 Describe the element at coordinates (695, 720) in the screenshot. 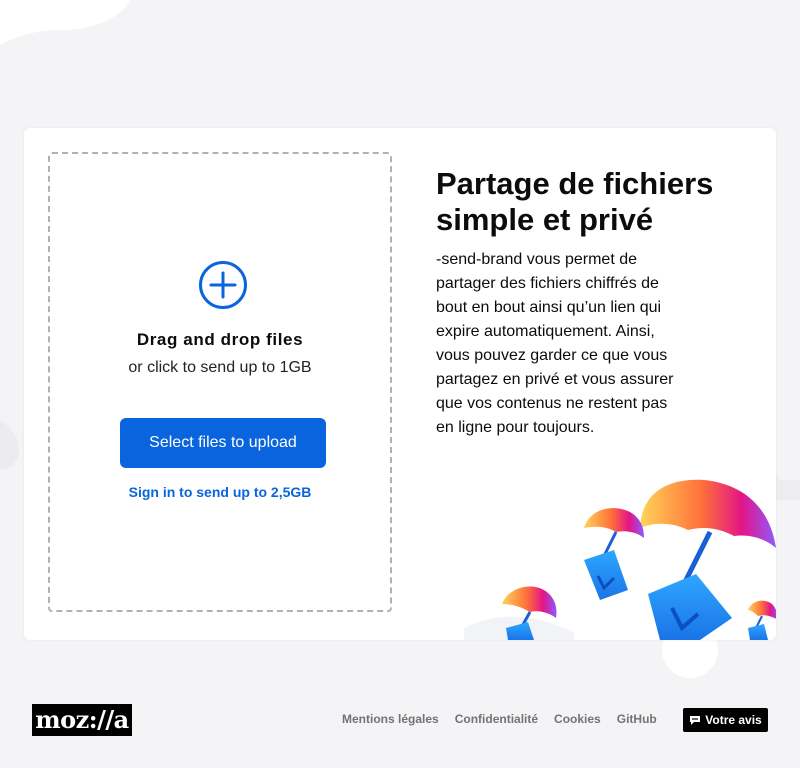

I see `speech-bubble-icon` at that location.